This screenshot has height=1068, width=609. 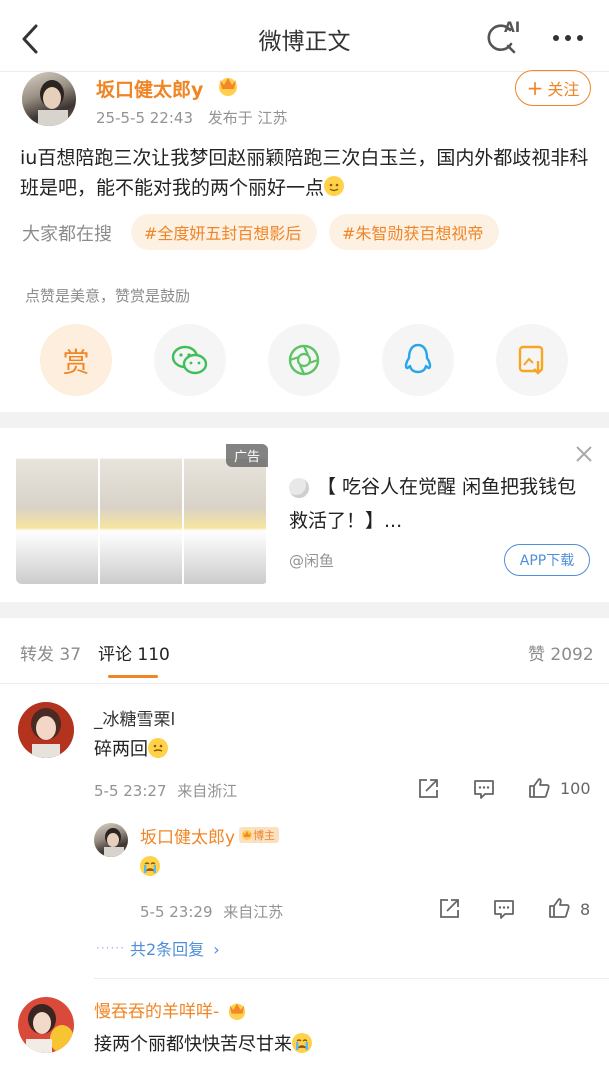 I want to click on qq-icon, so click(x=418, y=358).